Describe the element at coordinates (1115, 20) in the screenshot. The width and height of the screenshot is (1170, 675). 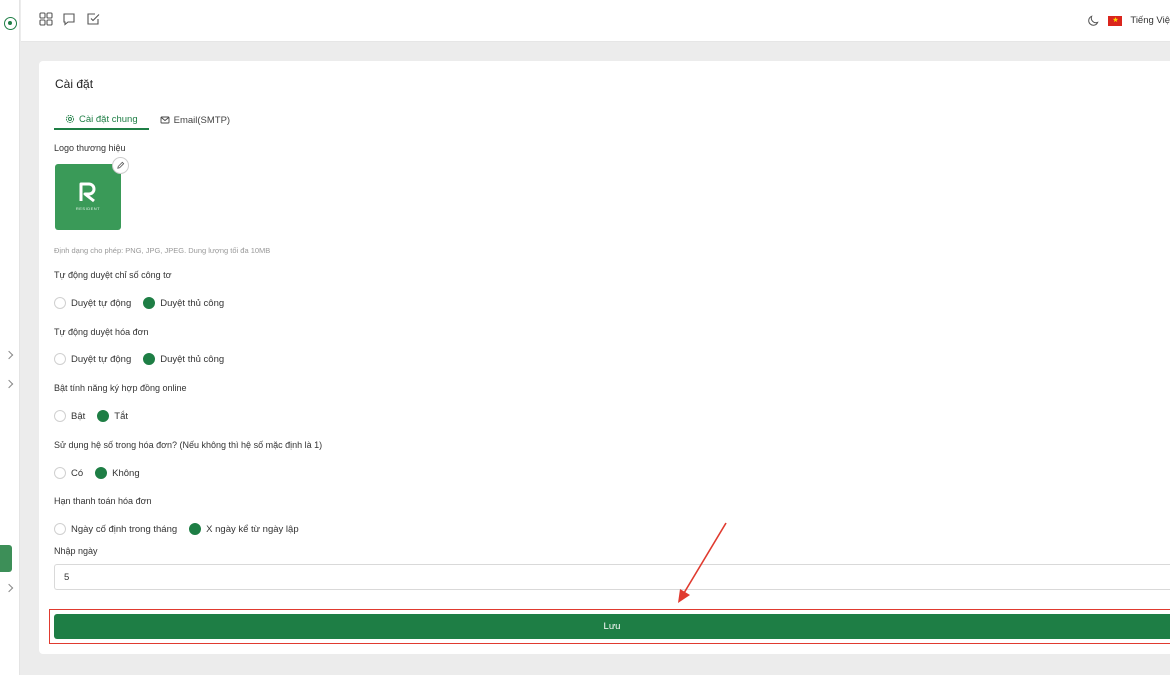
I see `vietnam-flag-icon` at that location.